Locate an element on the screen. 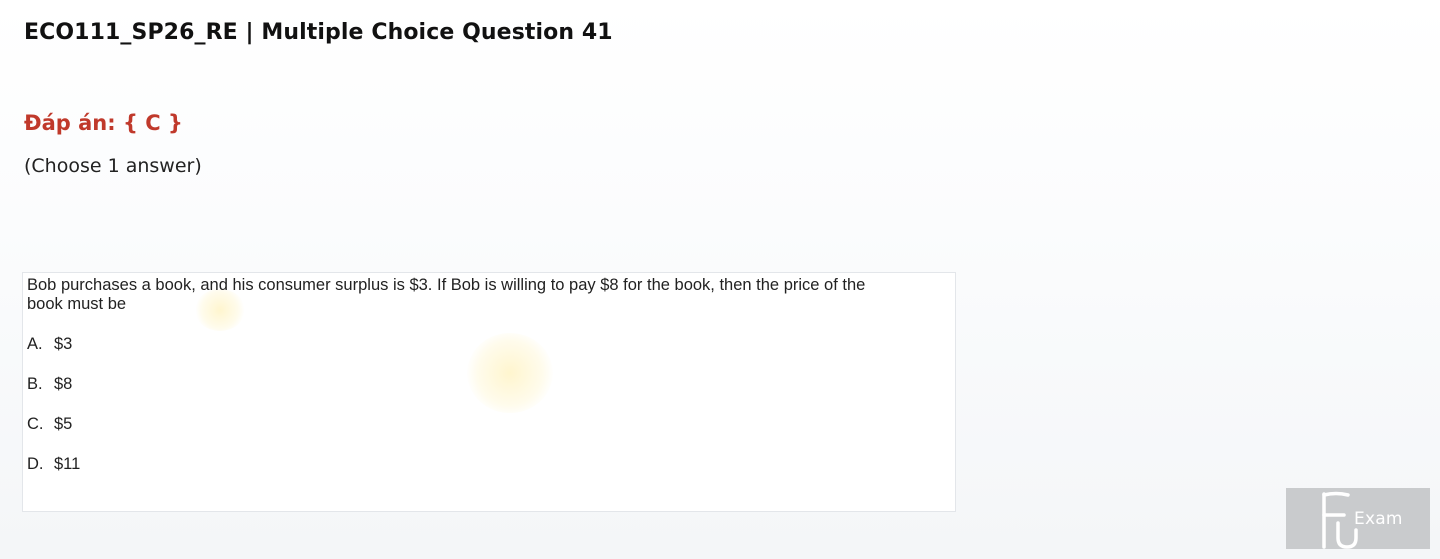 This screenshot has width=1440, height=559. option-d: D. $11 is located at coordinates (53, 464).